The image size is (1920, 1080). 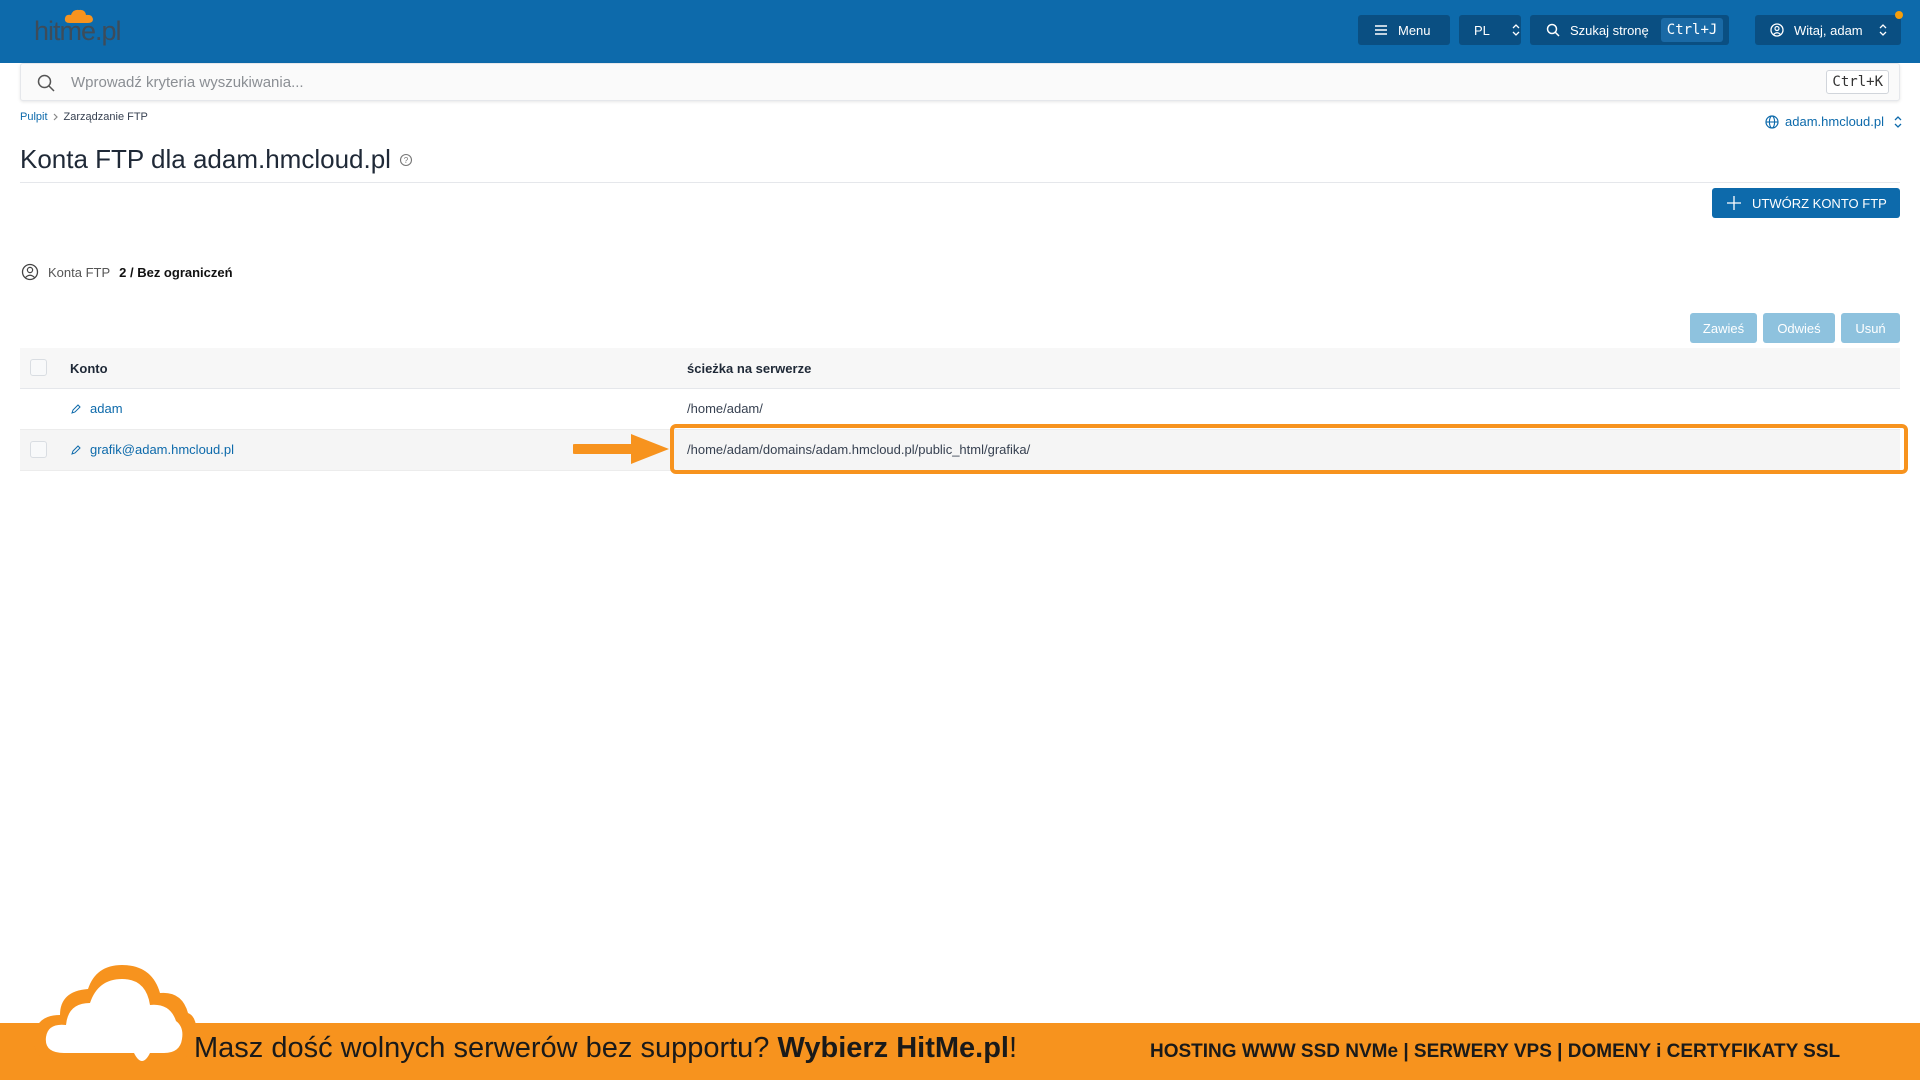 I want to click on banner-slogan-text: Masz dość wolnych serwerów bez supportu?, so click(x=482, y=1048).